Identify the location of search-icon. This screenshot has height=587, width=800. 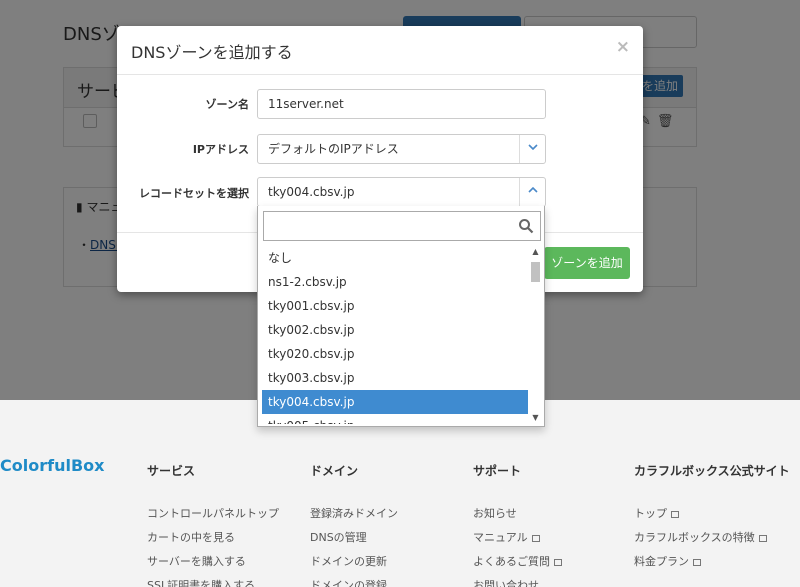
(526, 226).